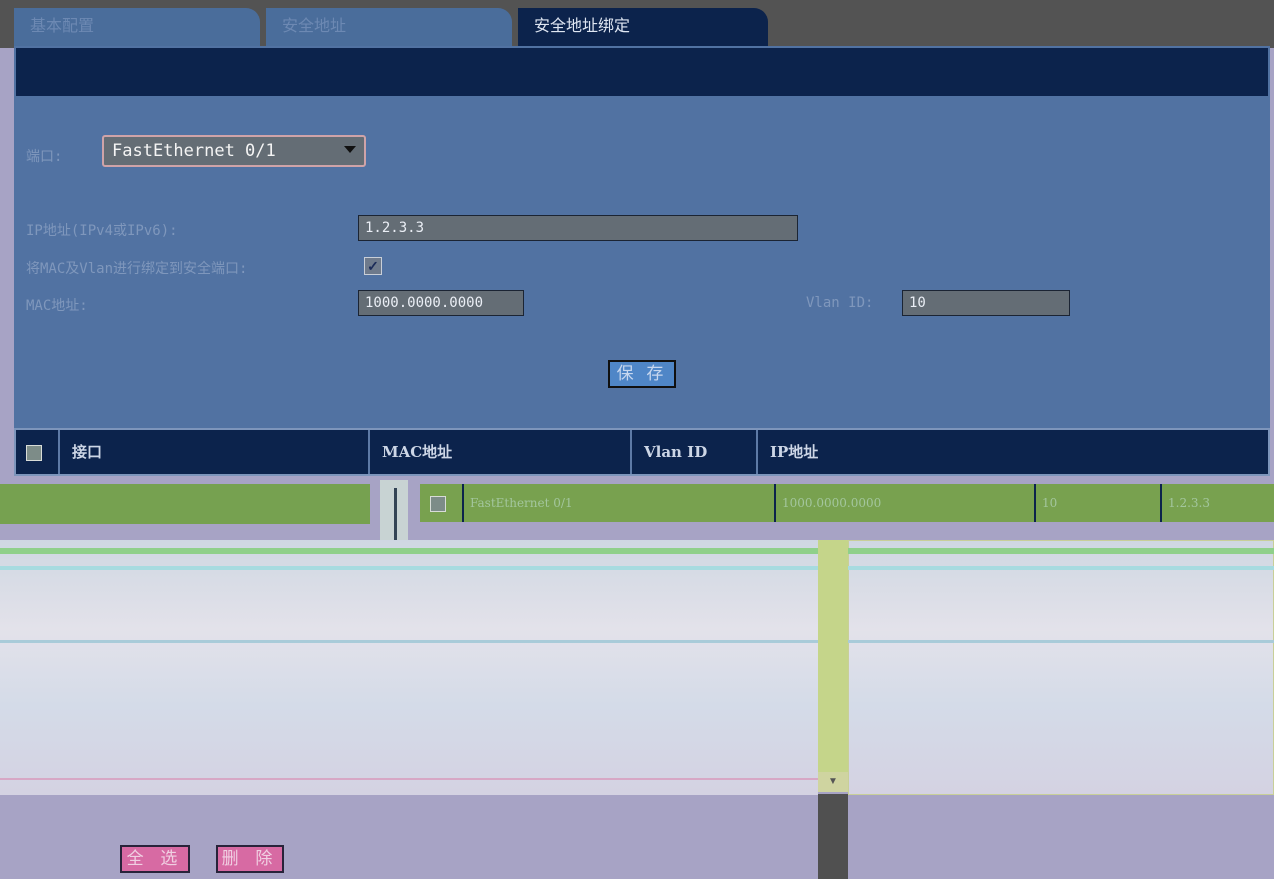 This screenshot has height=879, width=1274. What do you see at coordinates (794, 452) in the screenshot?
I see `header-ip: IP地址` at bounding box center [794, 452].